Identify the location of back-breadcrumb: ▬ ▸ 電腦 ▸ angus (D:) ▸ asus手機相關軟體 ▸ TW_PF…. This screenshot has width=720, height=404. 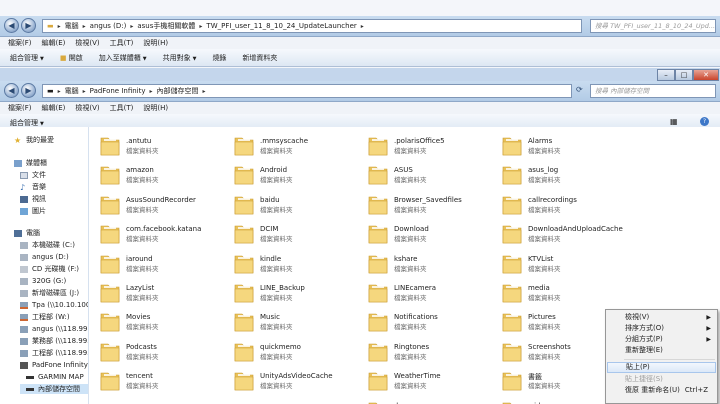
(312, 26).